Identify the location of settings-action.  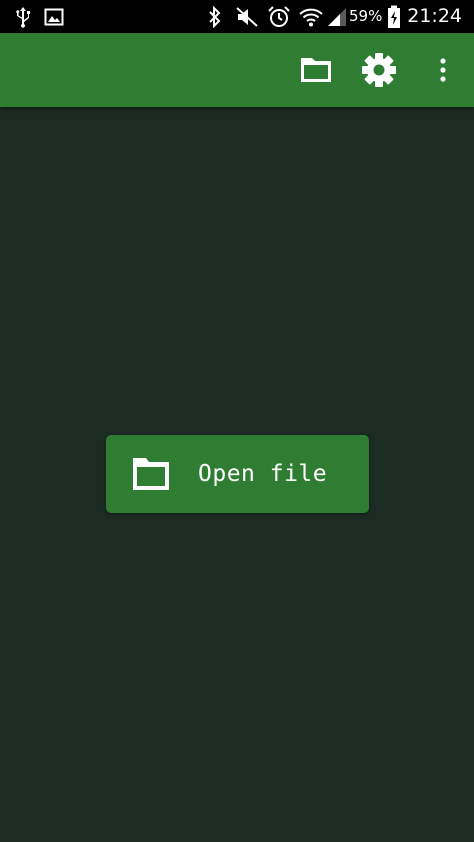
(379, 70).